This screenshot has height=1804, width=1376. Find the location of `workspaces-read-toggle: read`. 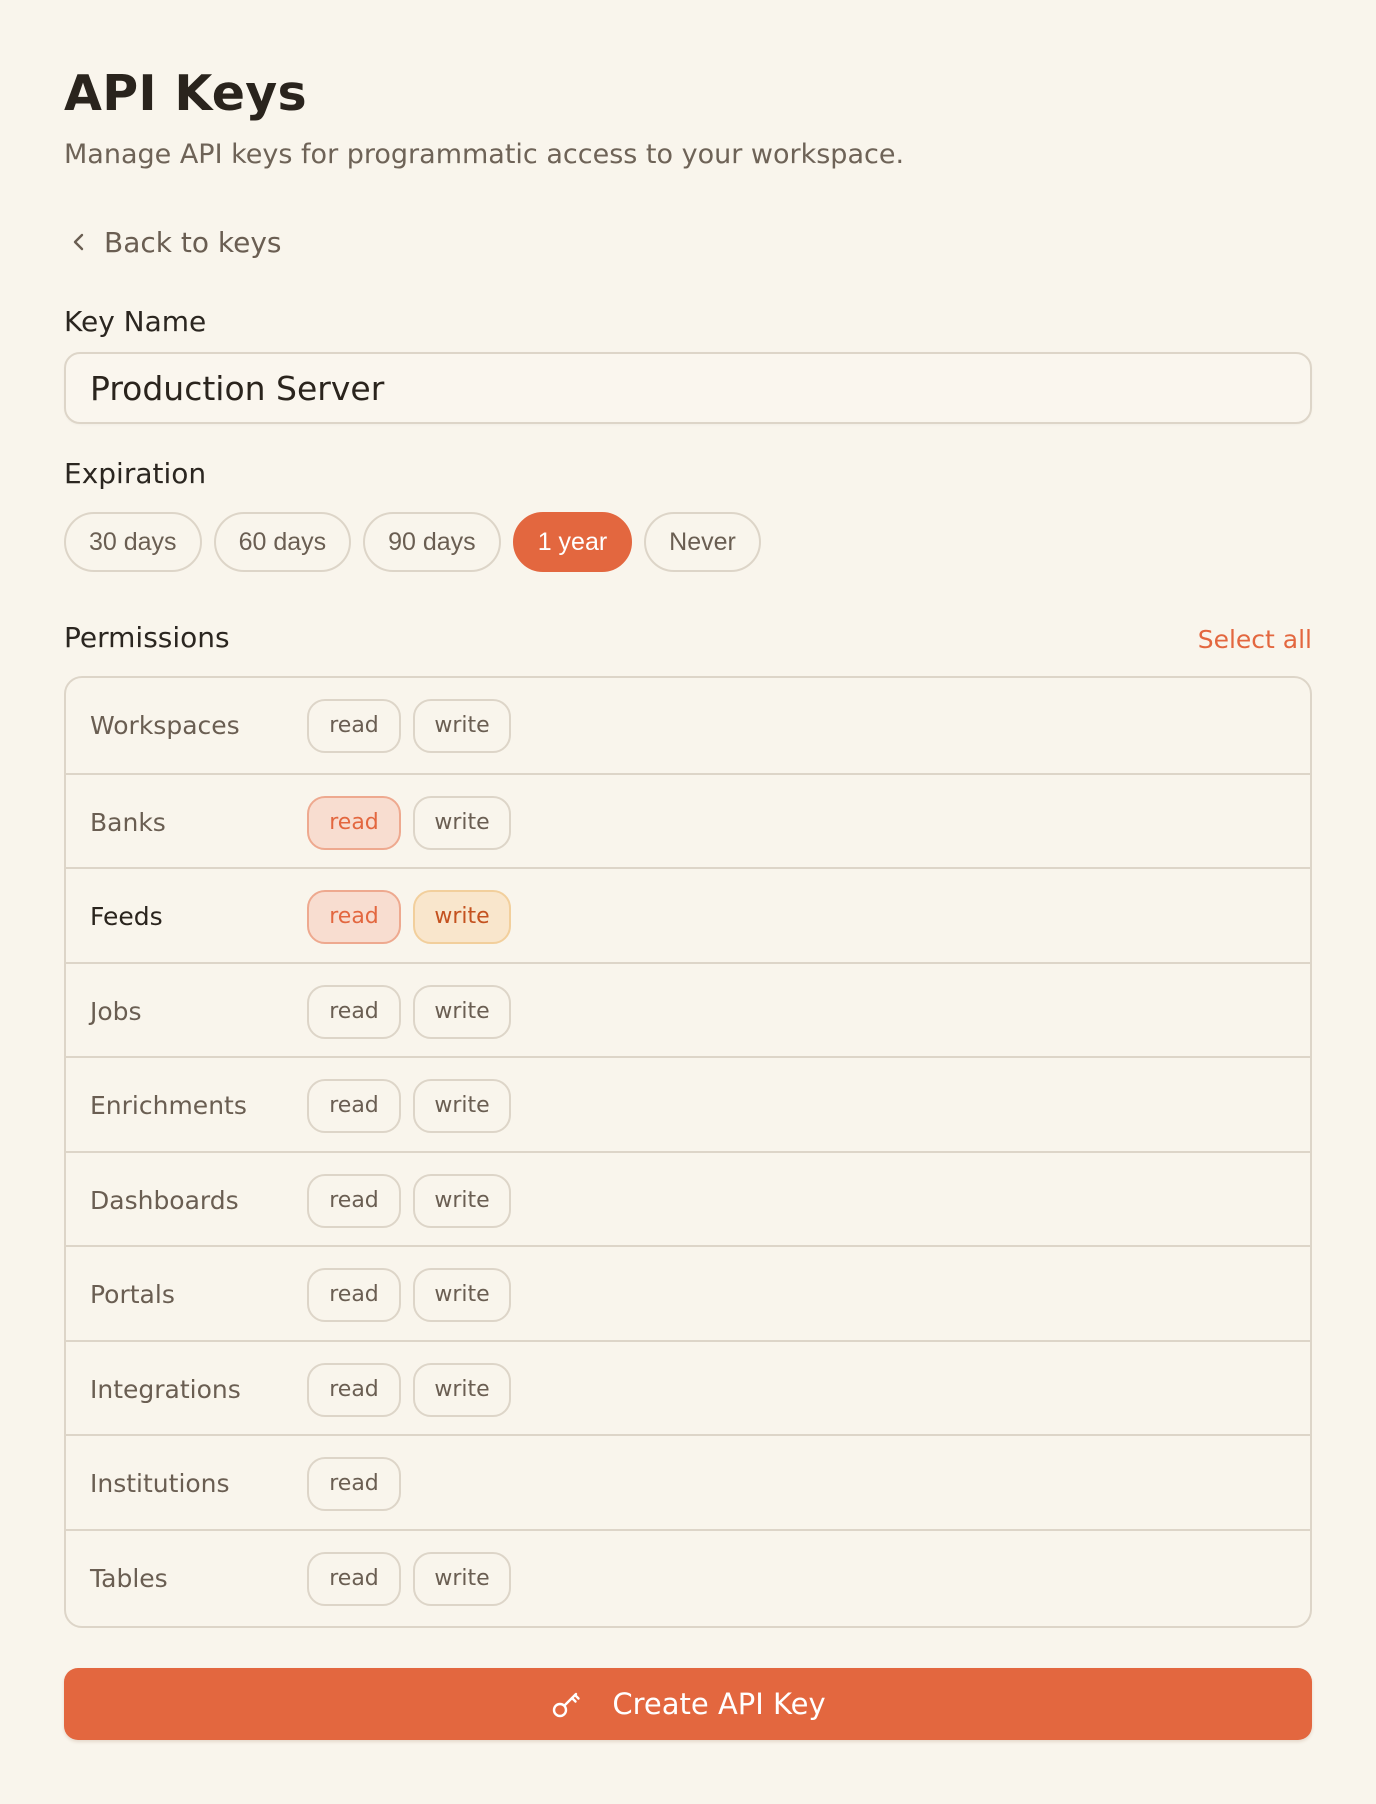

workspaces-read-toggle: read is located at coordinates (354, 725).